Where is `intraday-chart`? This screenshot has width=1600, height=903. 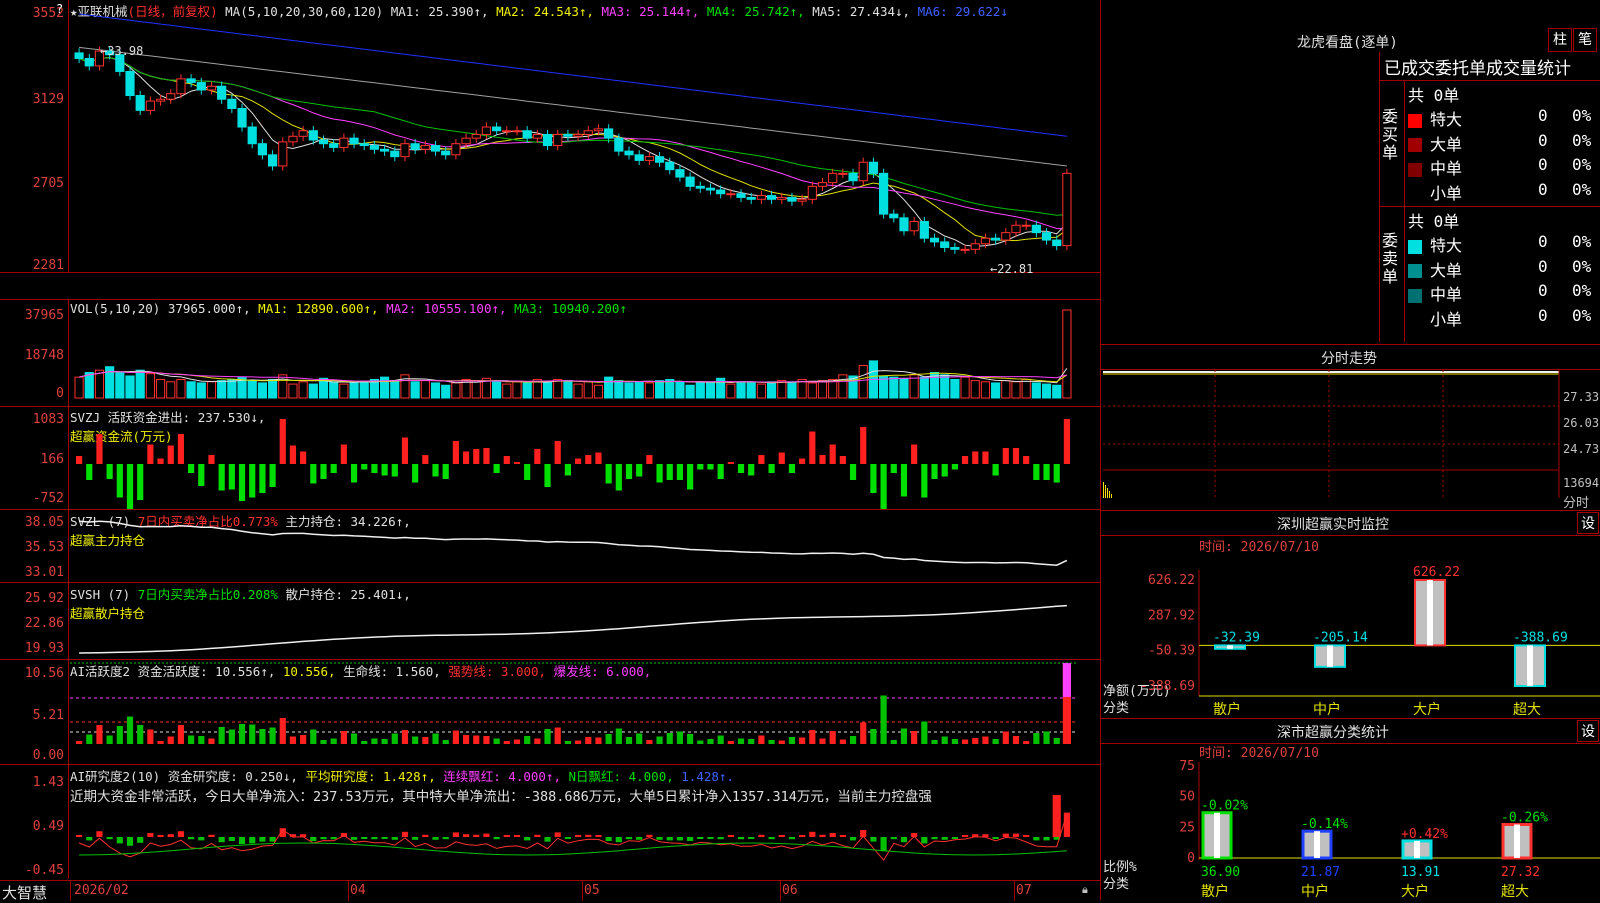
intraday-chart is located at coordinates (1350, 440).